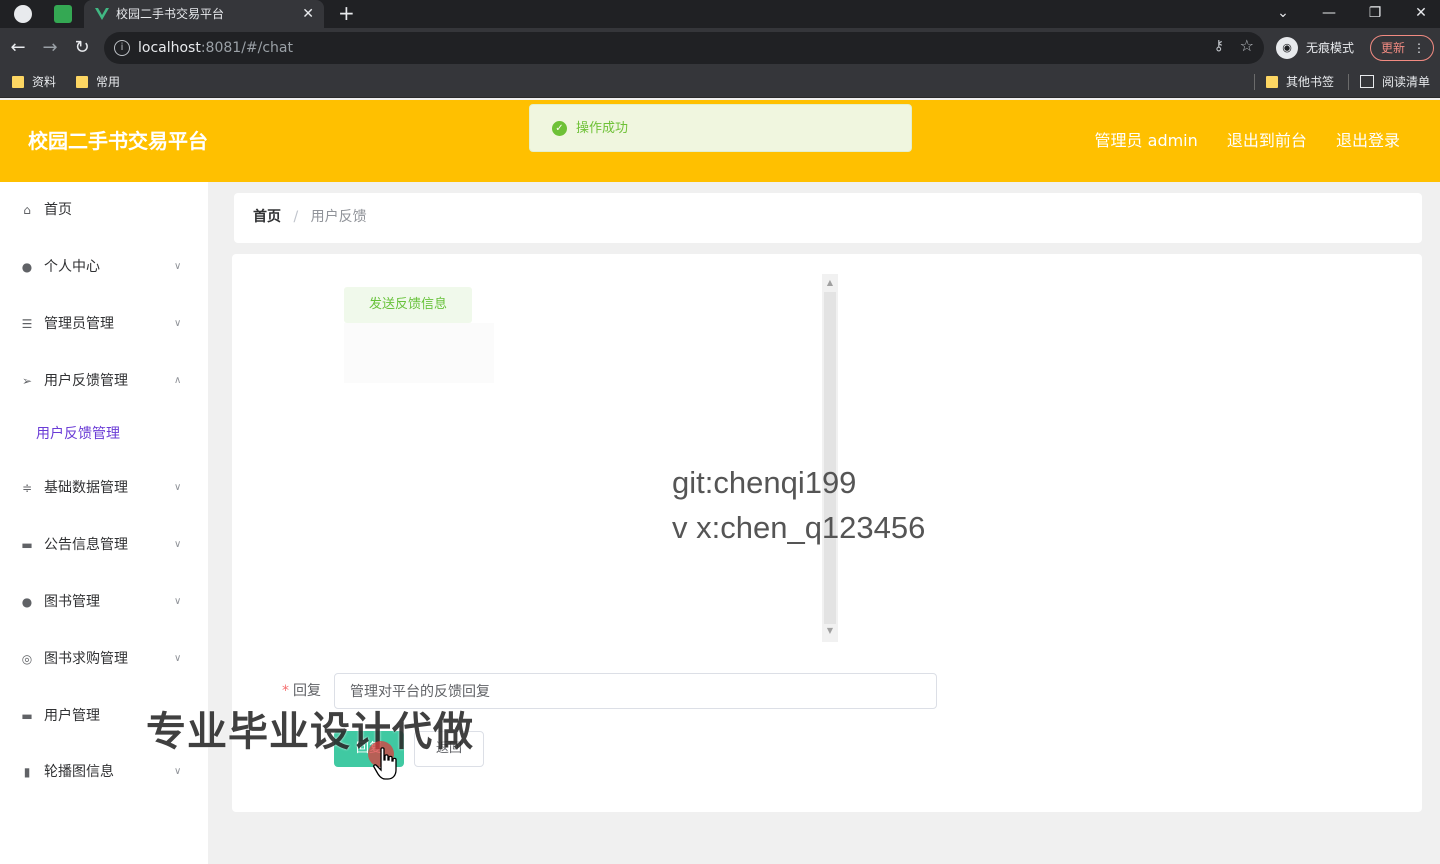  I want to click on logout-link: 退出登录, so click(1368, 140).